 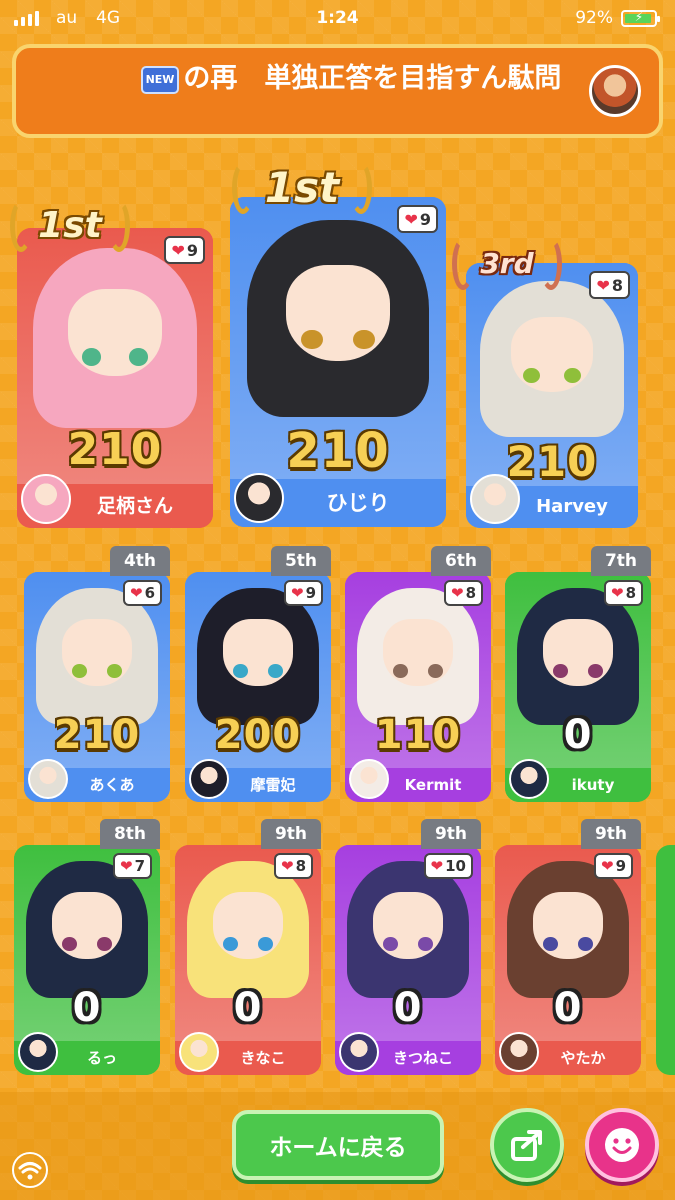 I want to click on player-card: ❤ 7 0 るっ, so click(x=87, y=960).